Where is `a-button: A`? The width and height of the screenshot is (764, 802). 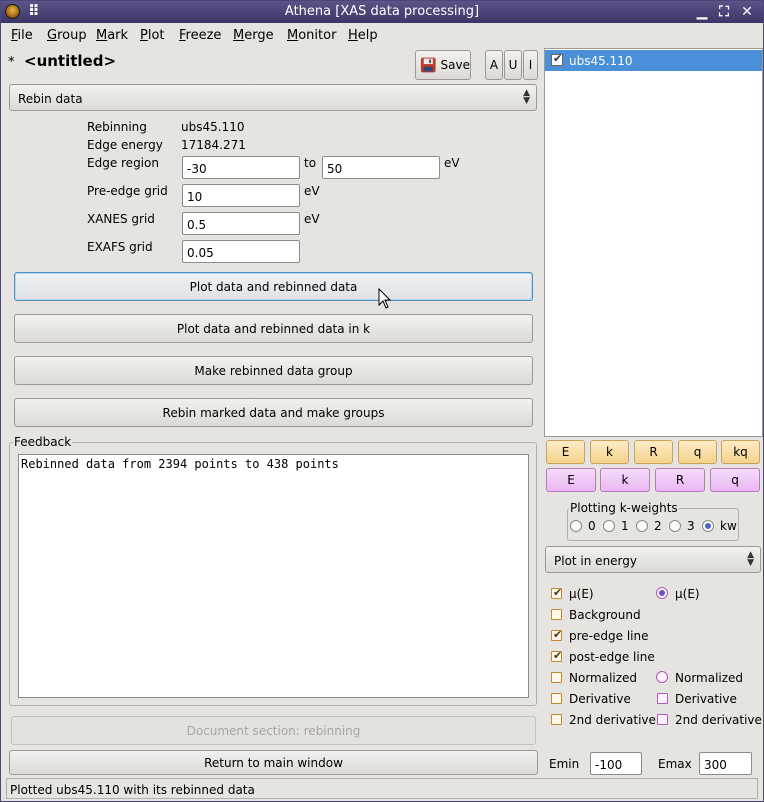
a-button: A is located at coordinates (494, 65).